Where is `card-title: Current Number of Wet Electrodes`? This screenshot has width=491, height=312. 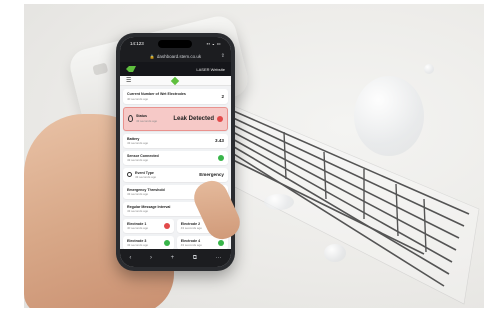 card-title: Current Number of Wet Electrodes is located at coordinates (156, 94).